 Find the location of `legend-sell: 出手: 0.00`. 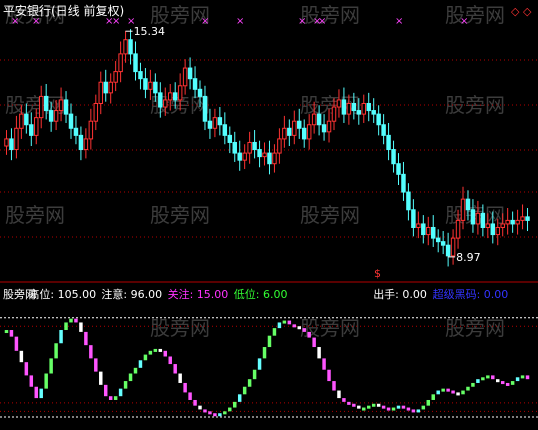

legend-sell: 出手: 0.00 is located at coordinates (400, 294).